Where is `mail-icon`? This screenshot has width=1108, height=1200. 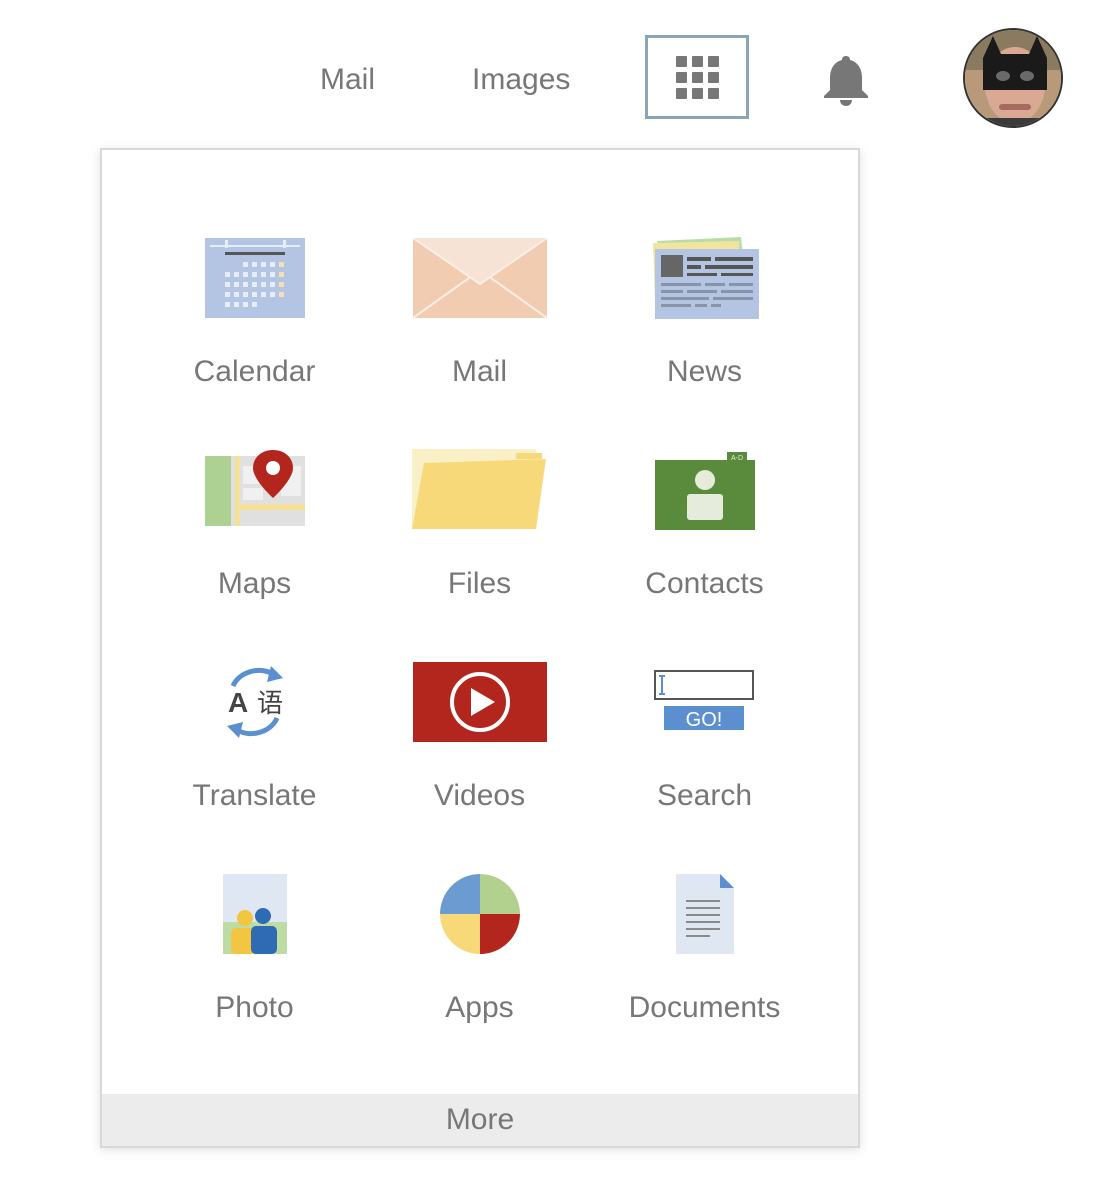 mail-icon is located at coordinates (479, 278).